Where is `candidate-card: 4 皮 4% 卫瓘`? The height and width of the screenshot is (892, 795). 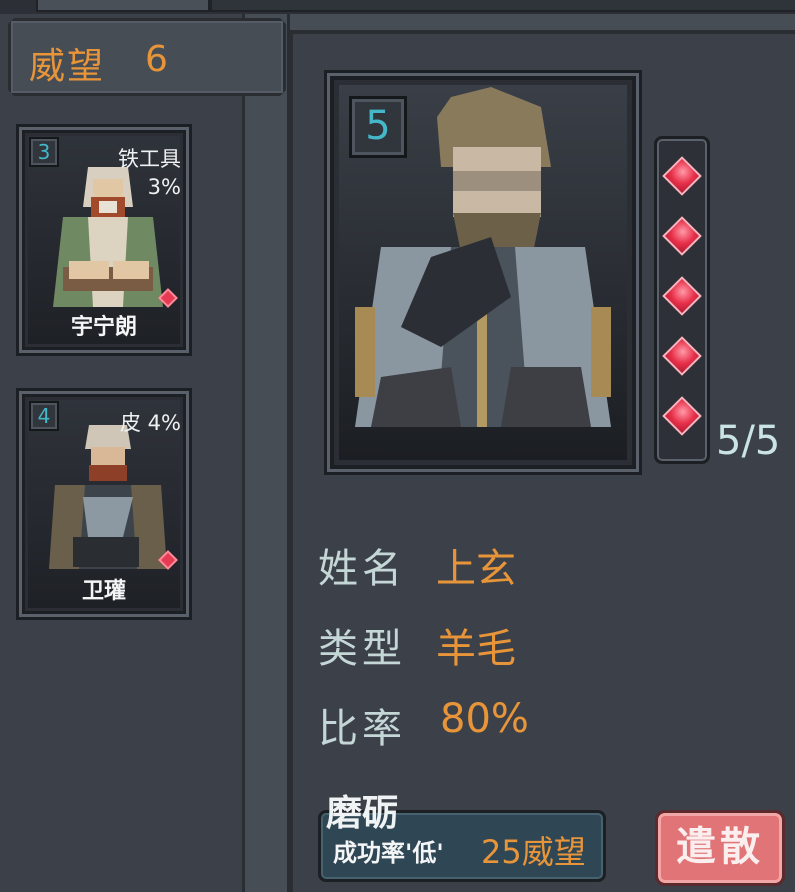
candidate-card: 4 皮 4% 卫瓘 is located at coordinates (104, 504).